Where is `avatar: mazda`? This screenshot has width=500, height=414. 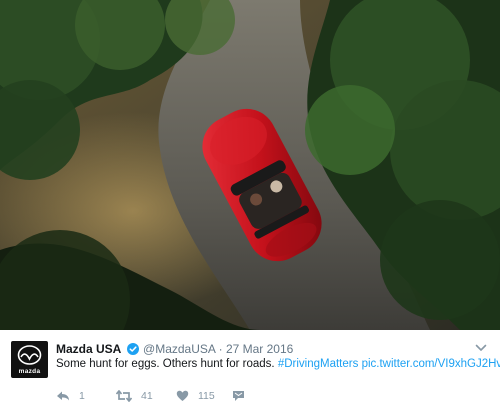
avatar: mazda is located at coordinates (29, 359).